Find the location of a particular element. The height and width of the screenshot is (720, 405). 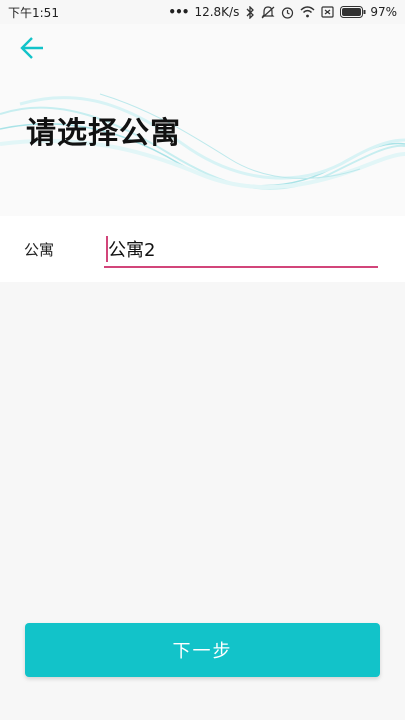

status-dots: ••• is located at coordinates (178, 12).